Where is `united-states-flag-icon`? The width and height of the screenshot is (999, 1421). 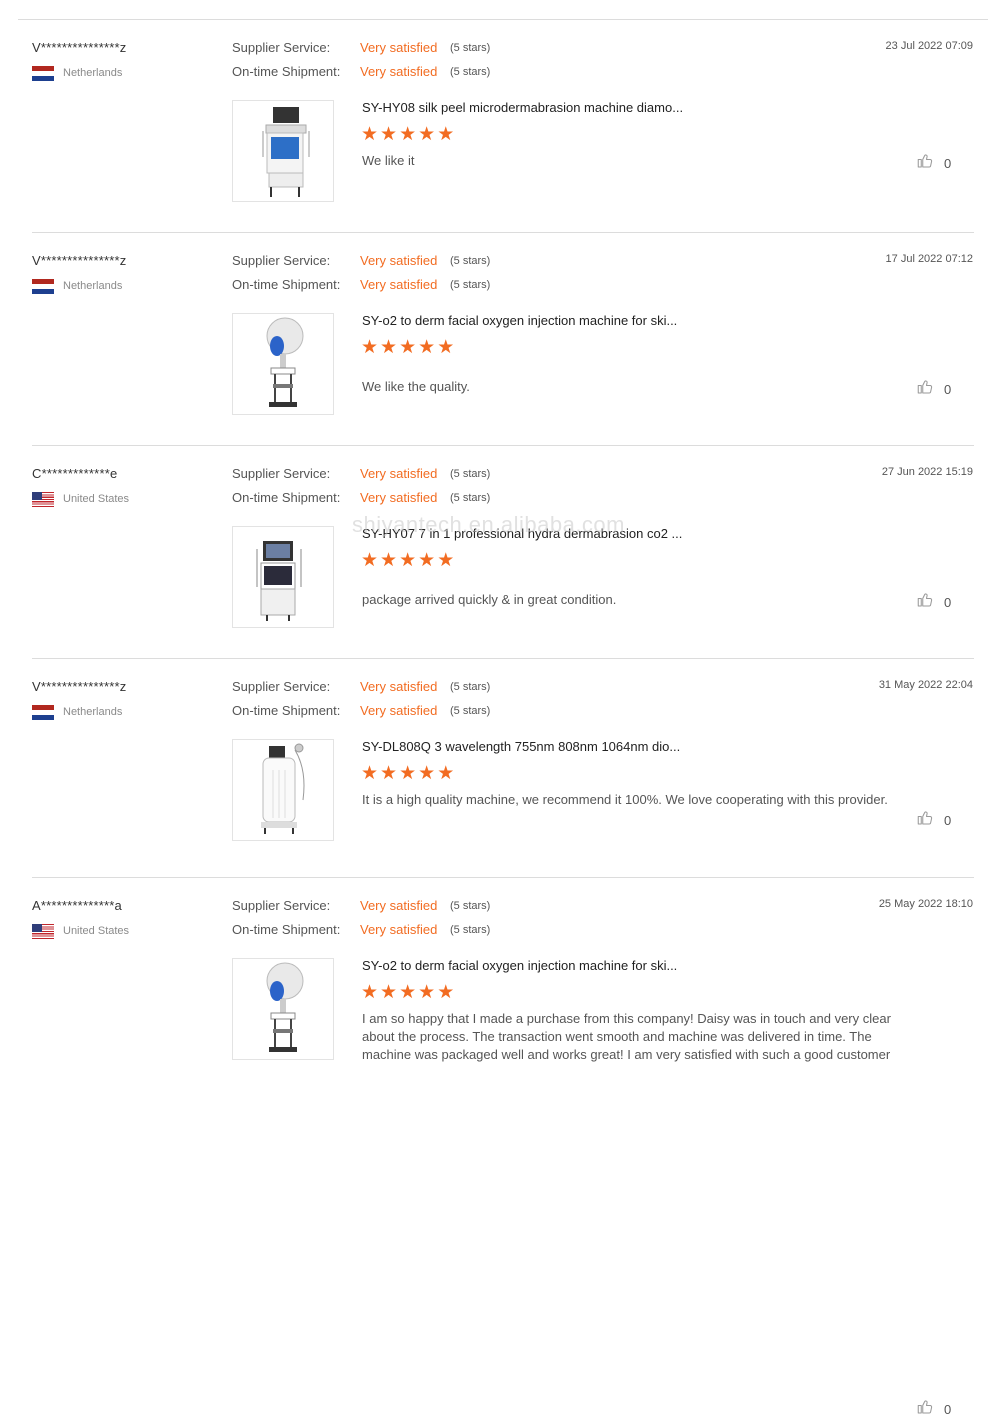 united-states-flag-icon is located at coordinates (43, 931).